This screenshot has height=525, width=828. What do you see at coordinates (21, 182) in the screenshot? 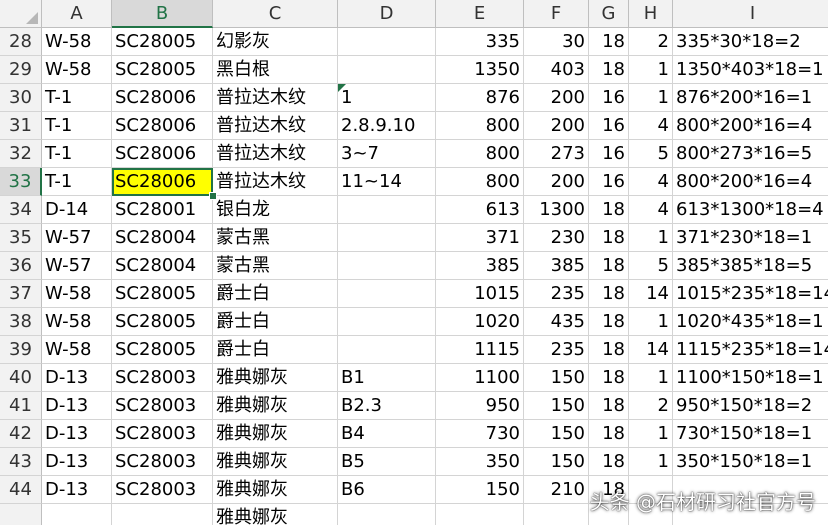
I see `row-header: 33` at bounding box center [21, 182].